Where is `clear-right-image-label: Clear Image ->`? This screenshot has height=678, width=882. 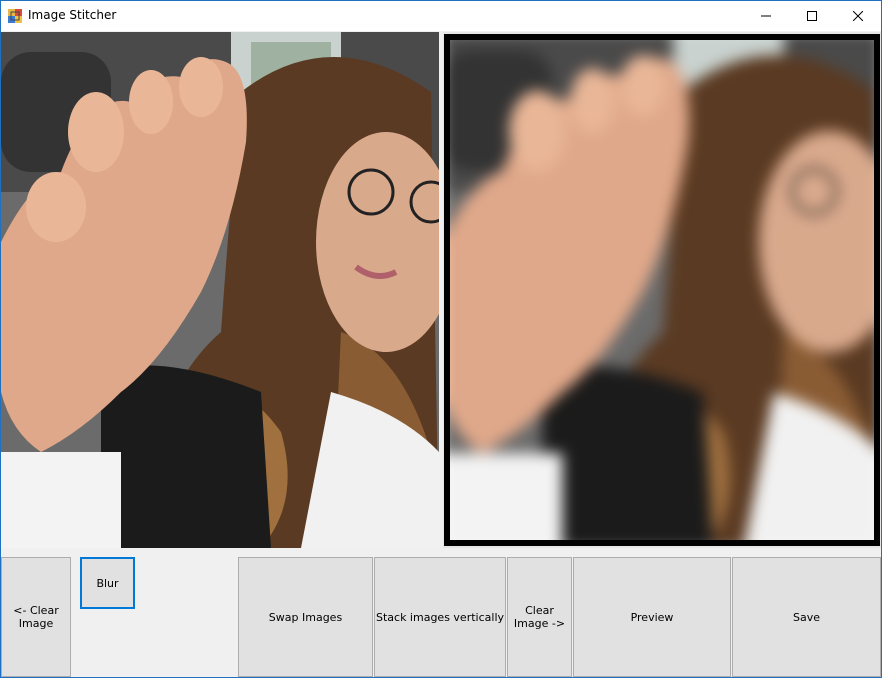
clear-right-image-label: Clear Image -> is located at coordinates (539, 617).